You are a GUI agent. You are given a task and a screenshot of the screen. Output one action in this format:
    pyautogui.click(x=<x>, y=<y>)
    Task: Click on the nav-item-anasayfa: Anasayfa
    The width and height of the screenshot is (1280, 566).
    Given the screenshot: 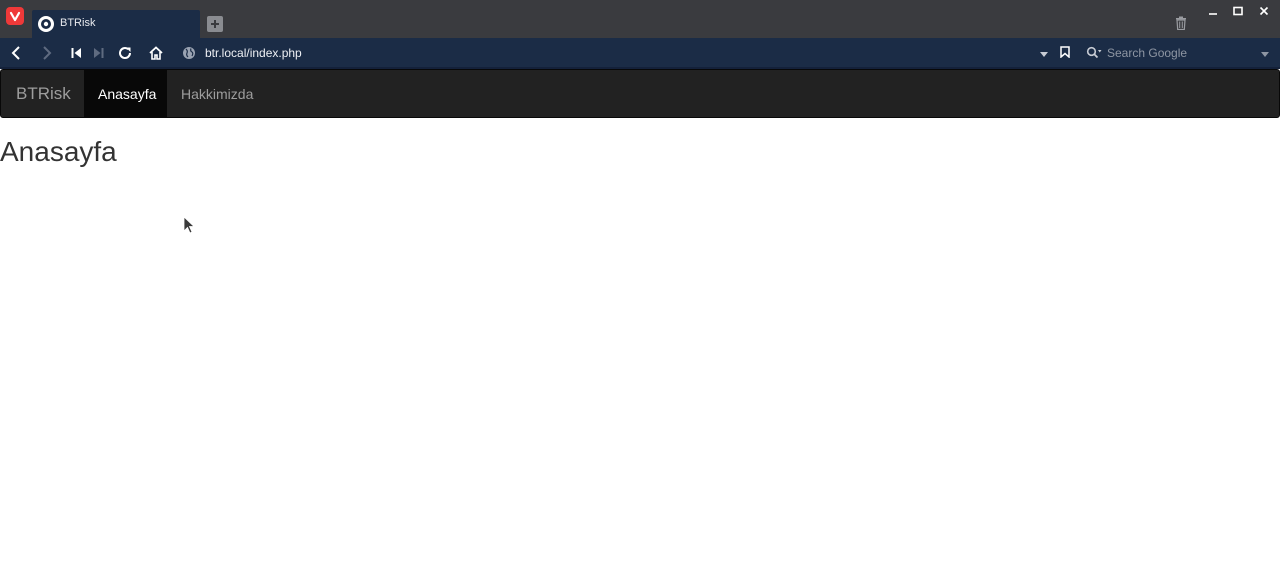 What is the action you would take?
    pyautogui.click(x=125, y=93)
    